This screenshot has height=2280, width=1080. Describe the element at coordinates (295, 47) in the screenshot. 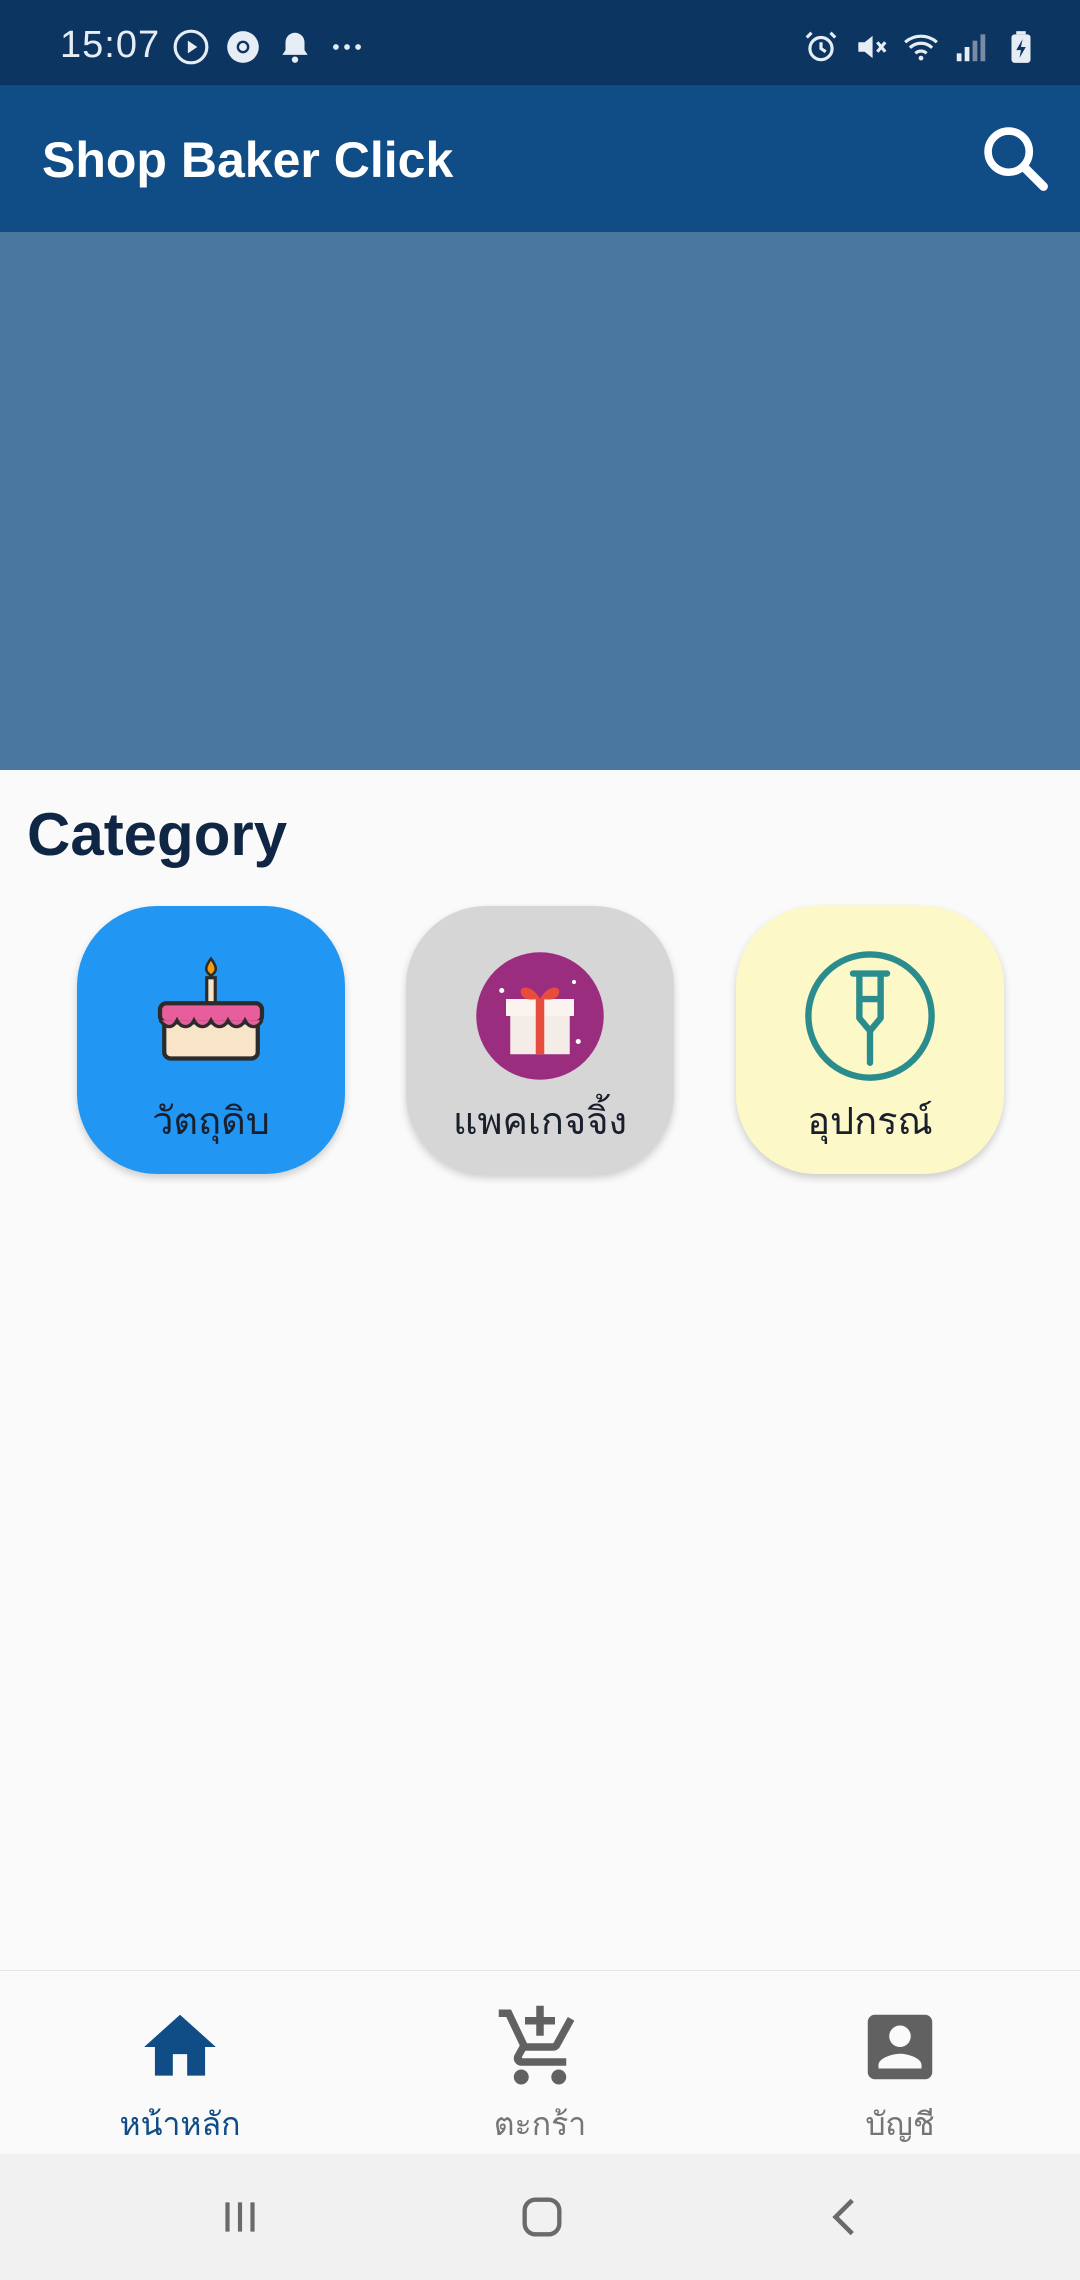

I see `bell-icon` at that location.